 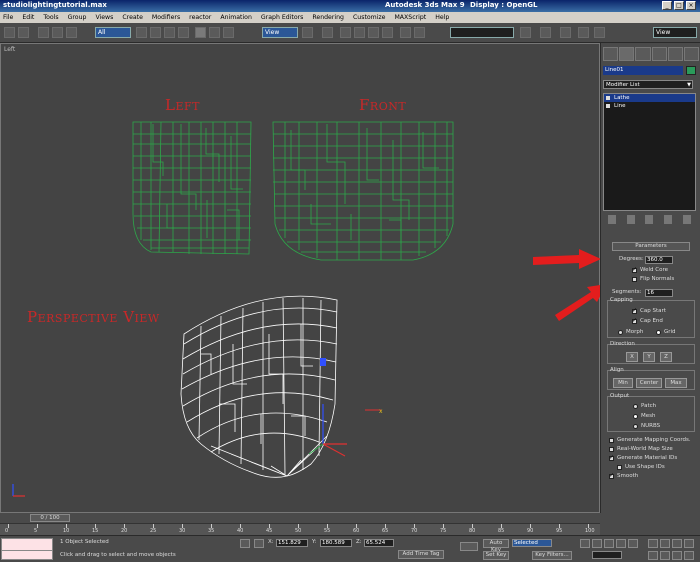 I want to click on menu-edit: Edit, so click(x=28, y=17).